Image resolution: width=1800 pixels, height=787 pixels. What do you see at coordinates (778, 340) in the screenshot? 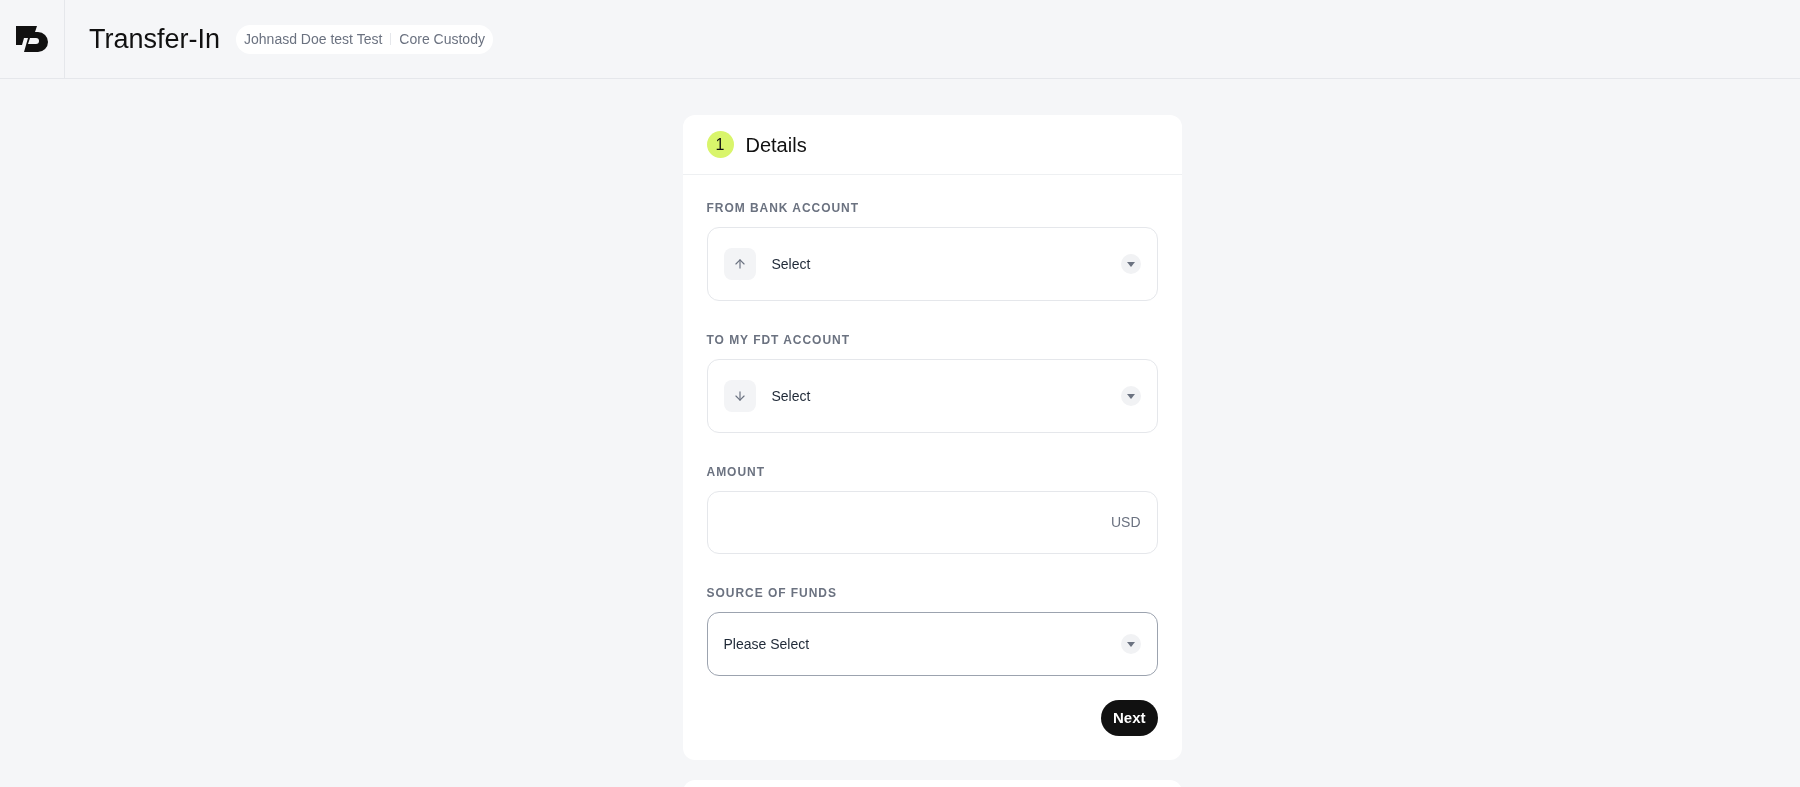
I see `field-label: TO MY FDT ACCOUNT` at bounding box center [778, 340].